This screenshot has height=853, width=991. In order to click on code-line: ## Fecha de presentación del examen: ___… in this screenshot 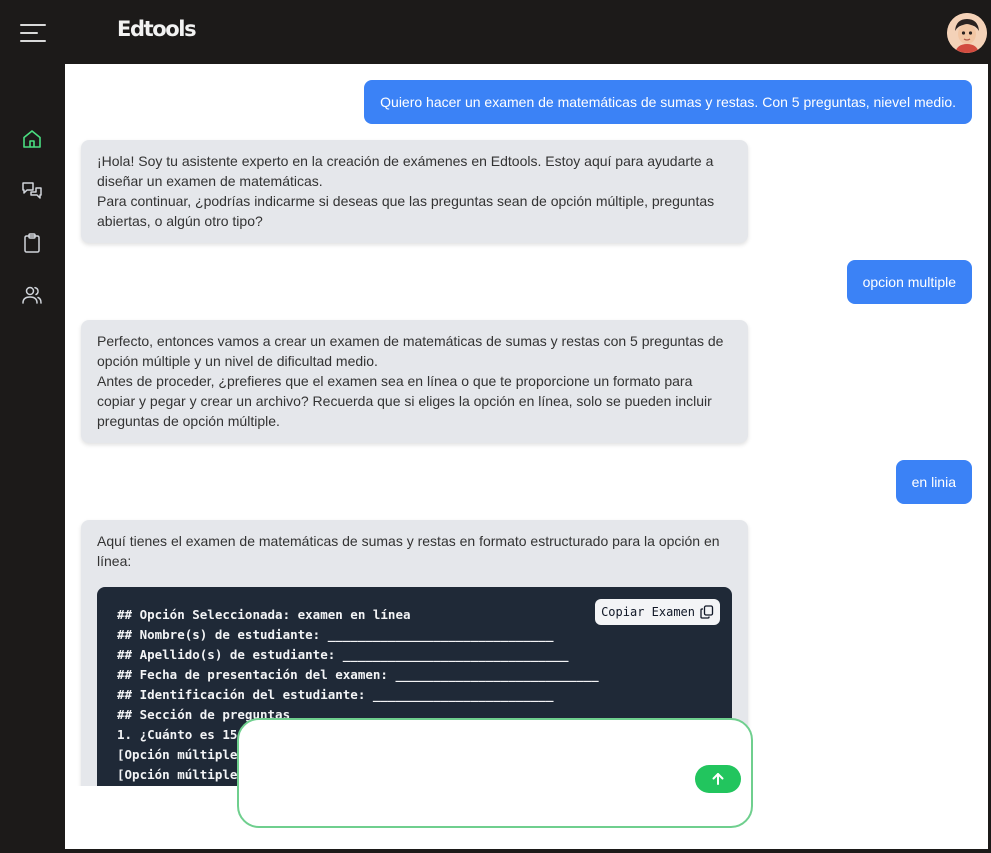, I will do `click(358, 674)`.